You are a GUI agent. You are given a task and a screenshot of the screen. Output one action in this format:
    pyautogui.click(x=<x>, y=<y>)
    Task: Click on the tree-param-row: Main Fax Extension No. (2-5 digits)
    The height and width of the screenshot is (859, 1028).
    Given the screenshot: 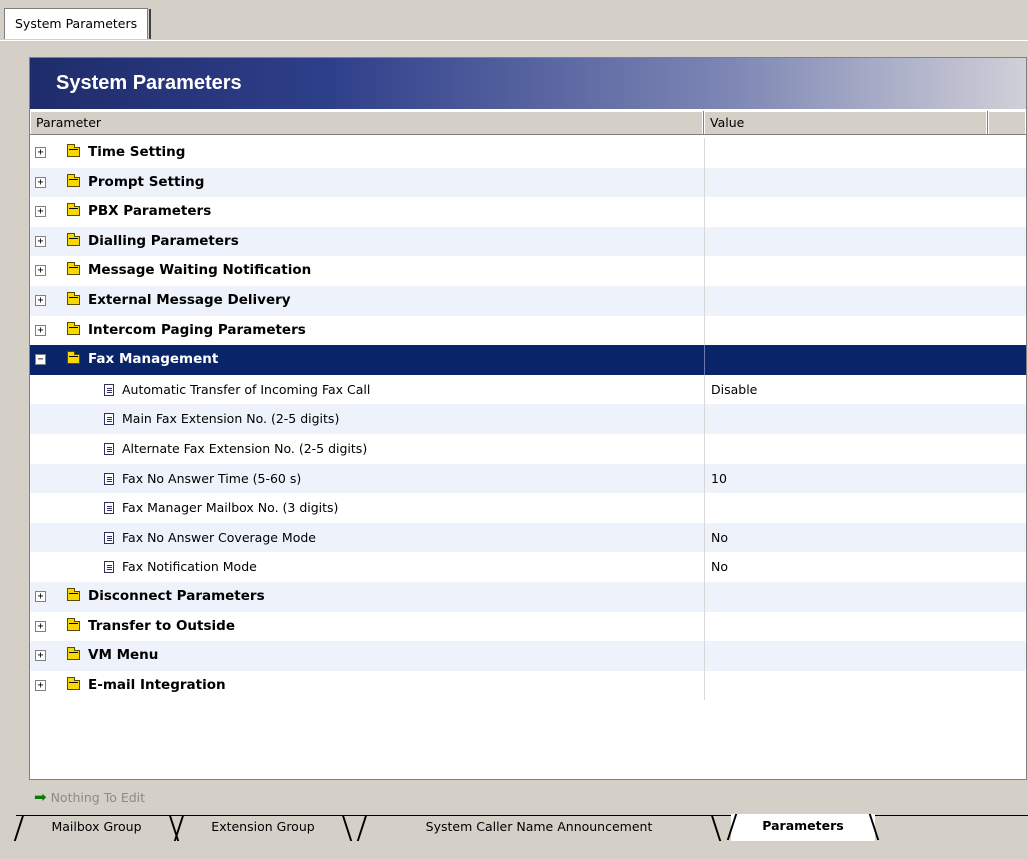 What is the action you would take?
    pyautogui.click(x=528, y=419)
    